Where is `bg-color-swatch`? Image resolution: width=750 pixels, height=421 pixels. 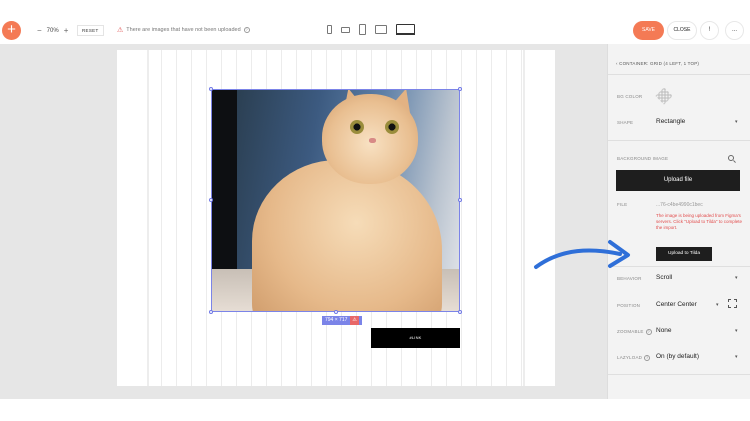
bg-color-swatch is located at coordinates (664, 96).